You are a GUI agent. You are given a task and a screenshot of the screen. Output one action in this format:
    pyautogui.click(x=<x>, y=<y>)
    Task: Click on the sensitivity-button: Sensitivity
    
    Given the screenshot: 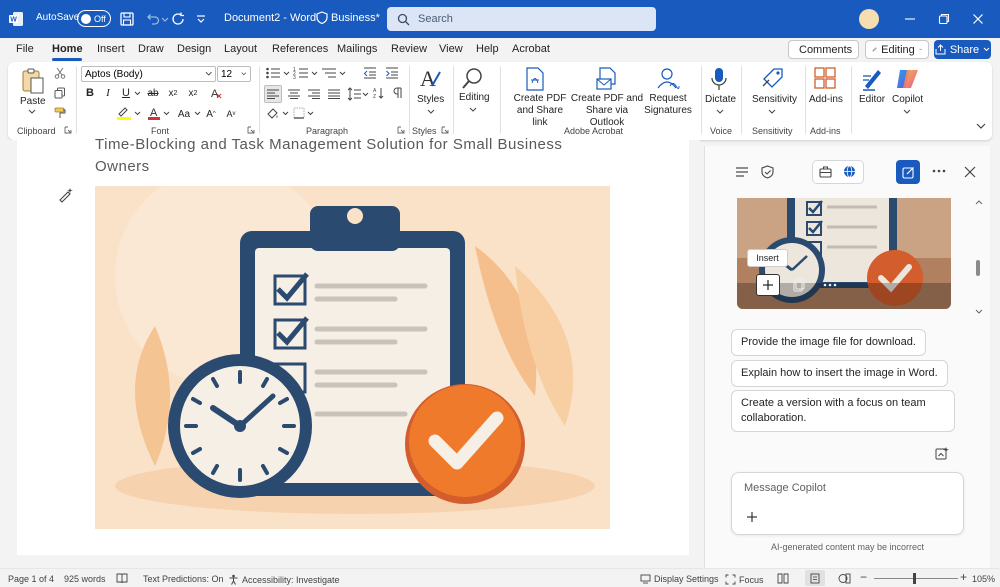 What is the action you would take?
    pyautogui.click(x=774, y=100)
    